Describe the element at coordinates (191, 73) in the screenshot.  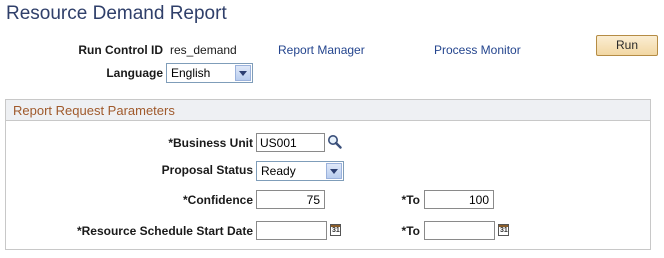
I see `language-select-value: English` at that location.